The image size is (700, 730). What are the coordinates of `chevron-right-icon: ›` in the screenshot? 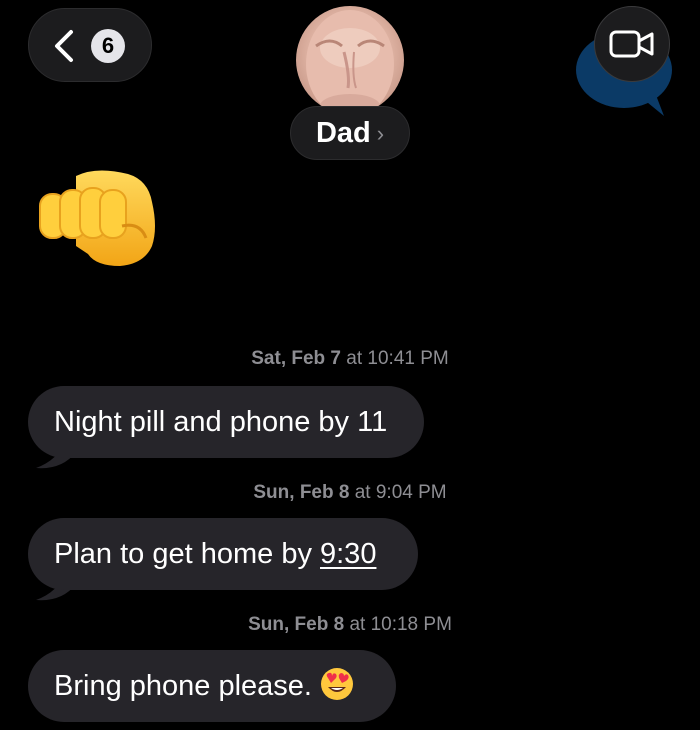 It's located at (380, 133).